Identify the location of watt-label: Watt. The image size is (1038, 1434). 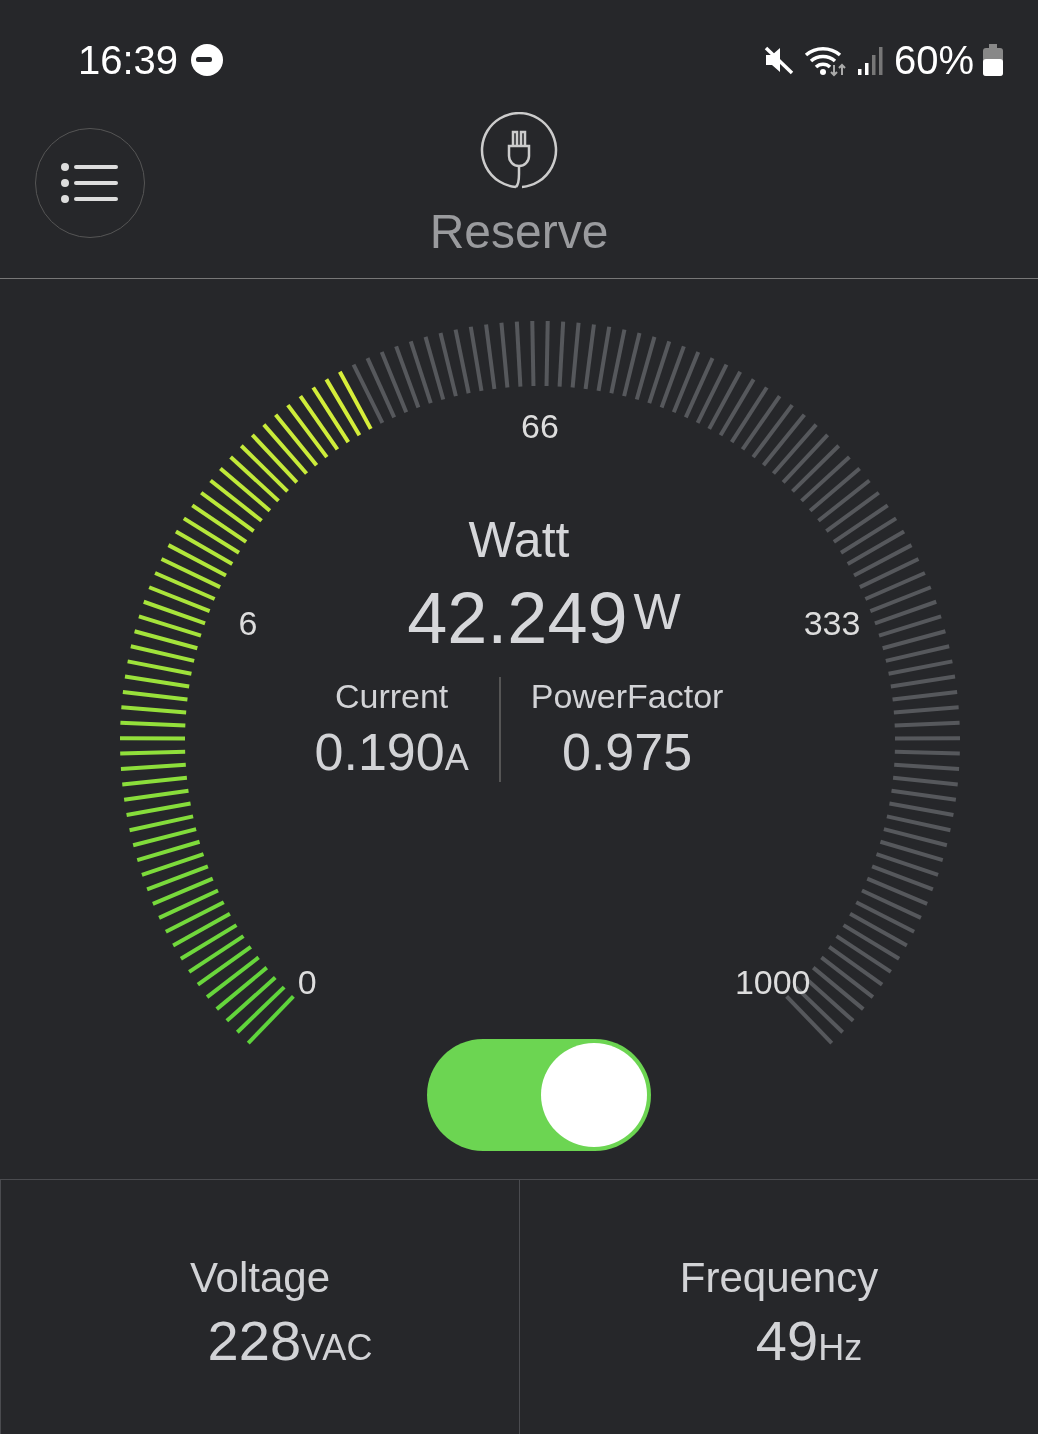
(519, 540).